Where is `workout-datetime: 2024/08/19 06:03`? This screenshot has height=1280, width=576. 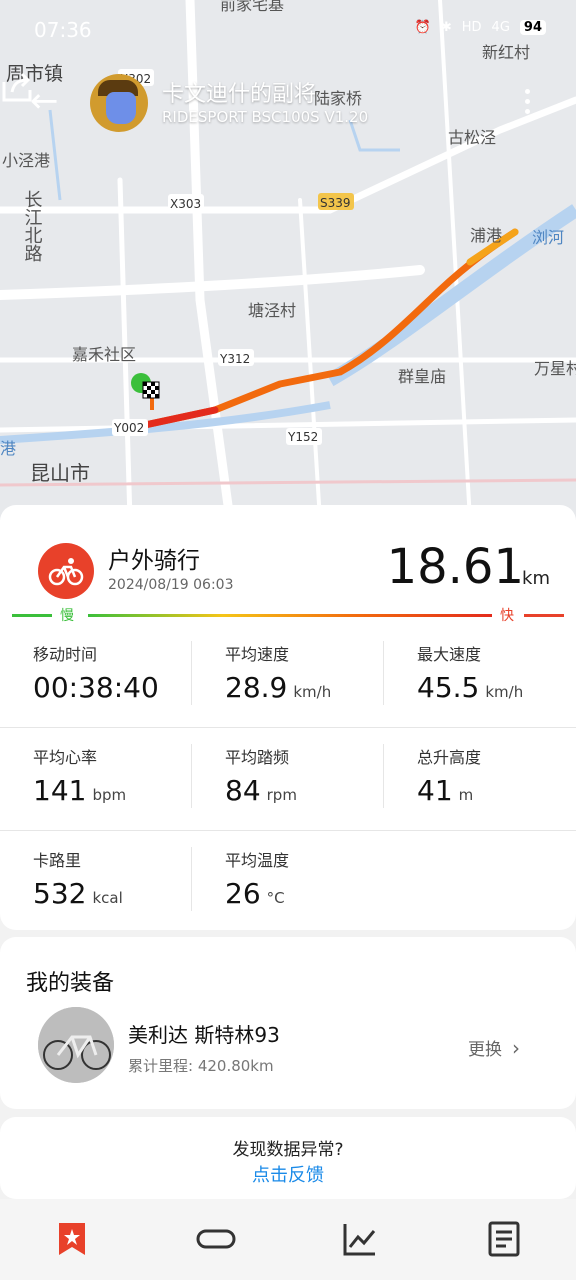
workout-datetime: 2024/08/19 06:03 is located at coordinates (171, 585).